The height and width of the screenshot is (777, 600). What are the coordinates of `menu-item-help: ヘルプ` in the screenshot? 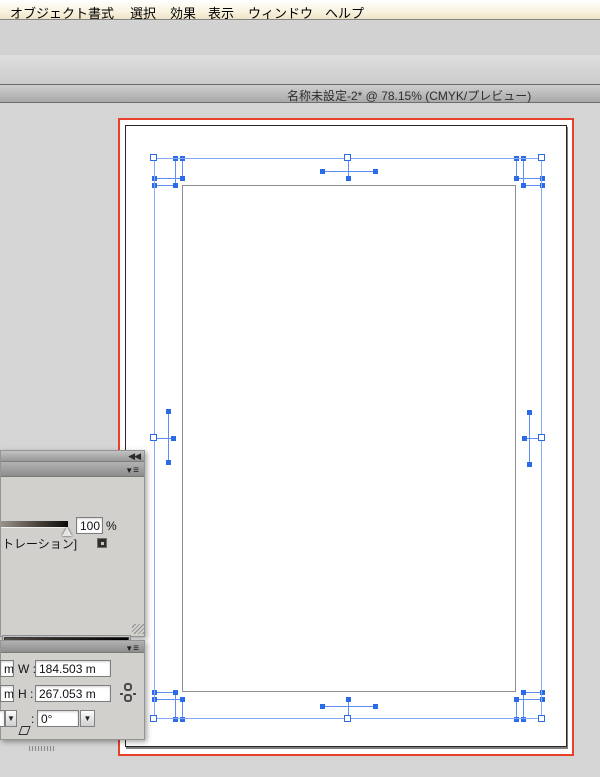 It's located at (344, 12).